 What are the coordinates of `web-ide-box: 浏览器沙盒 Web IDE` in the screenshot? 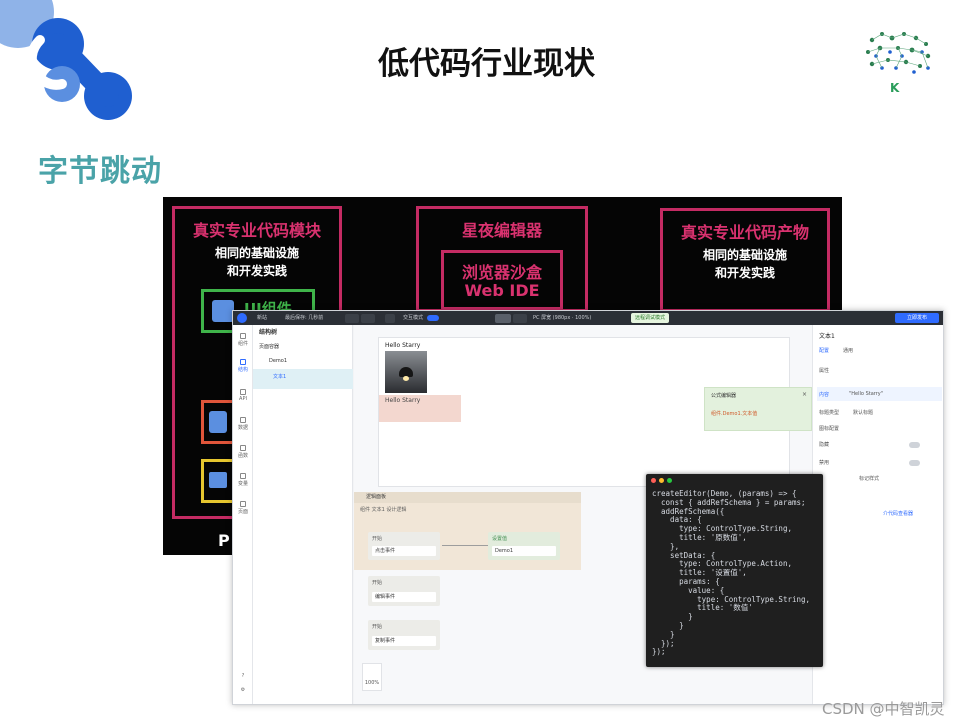 It's located at (502, 280).